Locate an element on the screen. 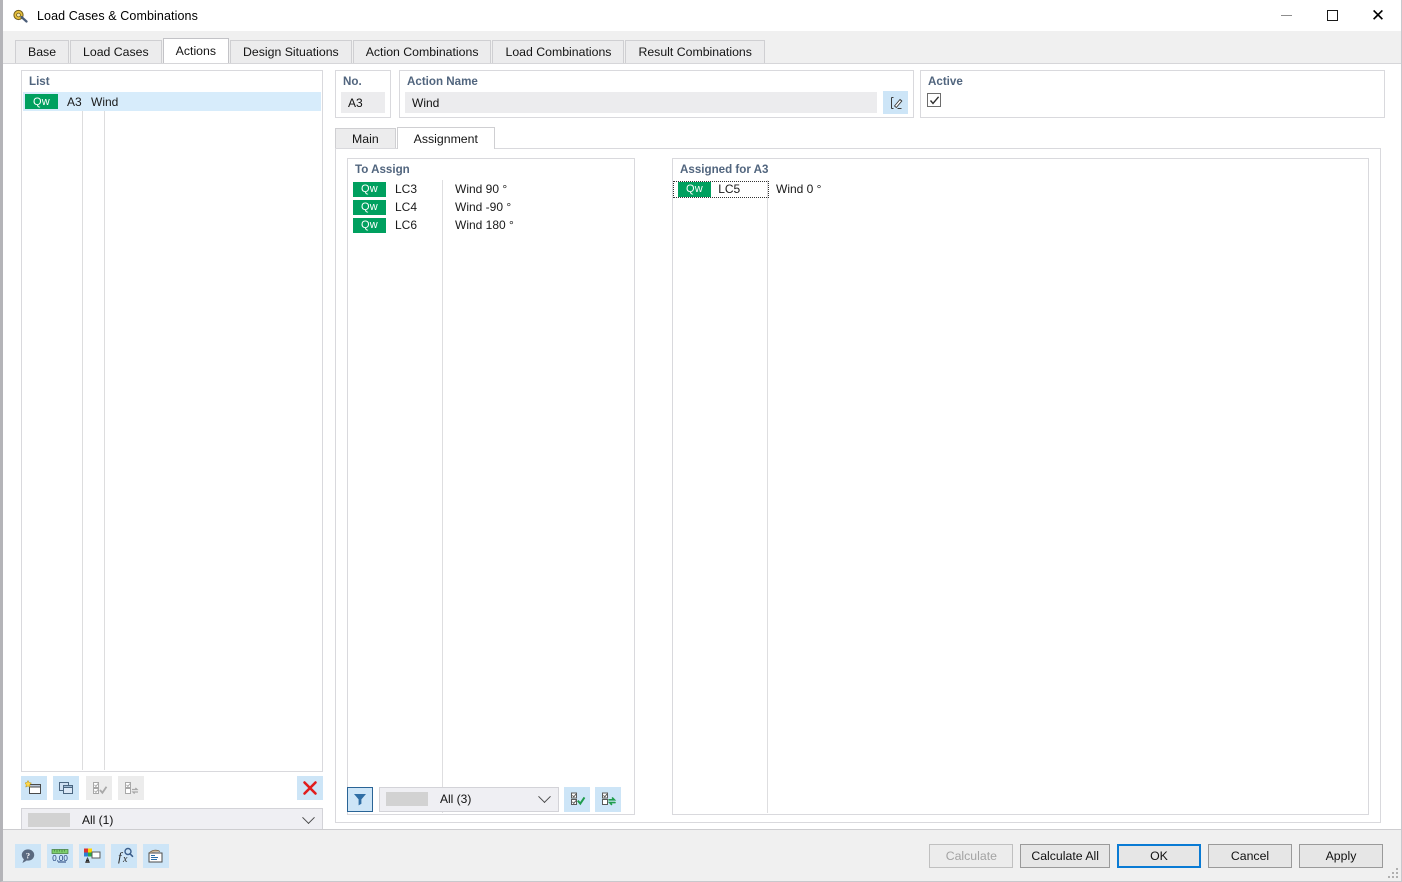 This screenshot has height=882, width=1402. filter-funnel-icon is located at coordinates (360, 799).